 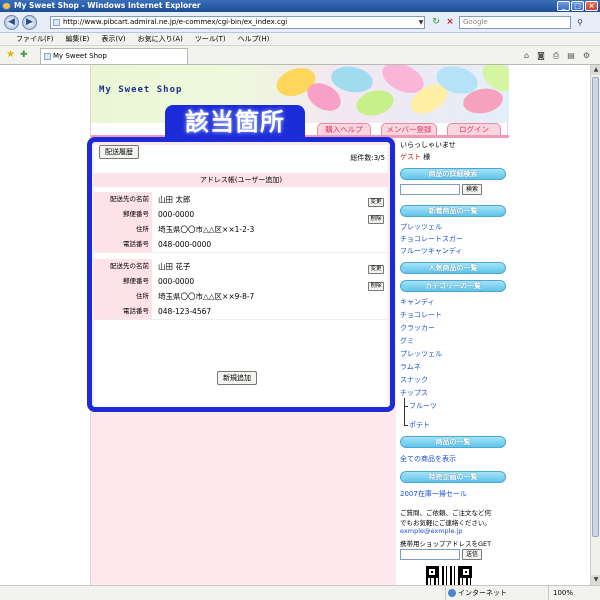 I want to click on contact-note: でもお気軽にご連絡ください。, so click(x=445, y=523).